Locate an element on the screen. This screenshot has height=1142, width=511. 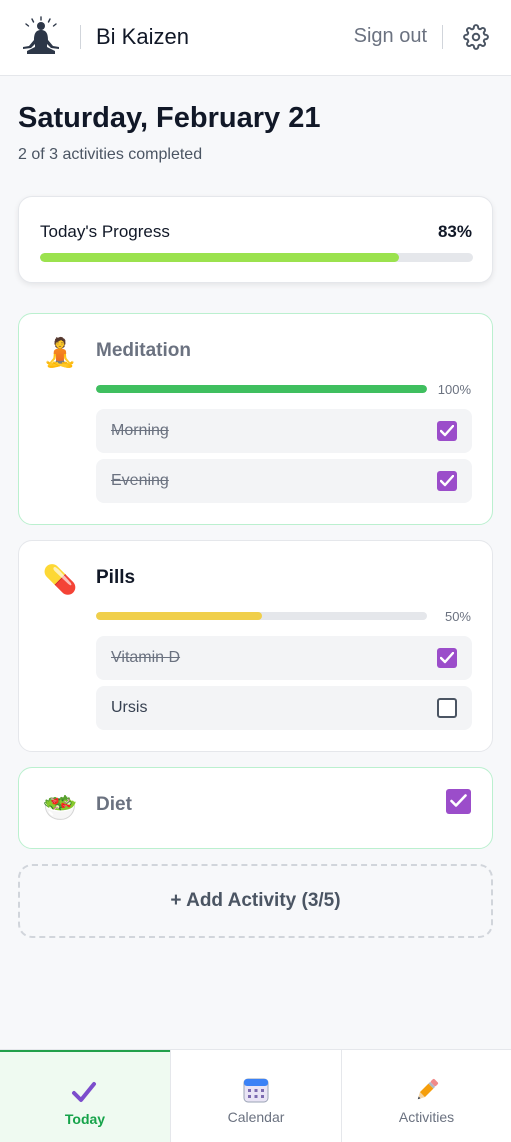
nav-tab-calendar: Calendar is located at coordinates (256, 1096).